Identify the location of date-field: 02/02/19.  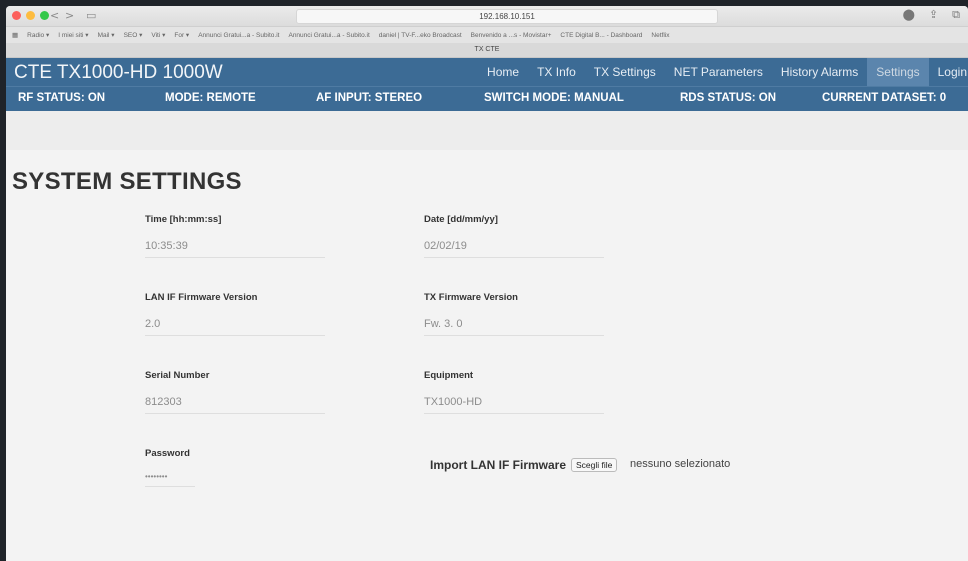
(514, 249).